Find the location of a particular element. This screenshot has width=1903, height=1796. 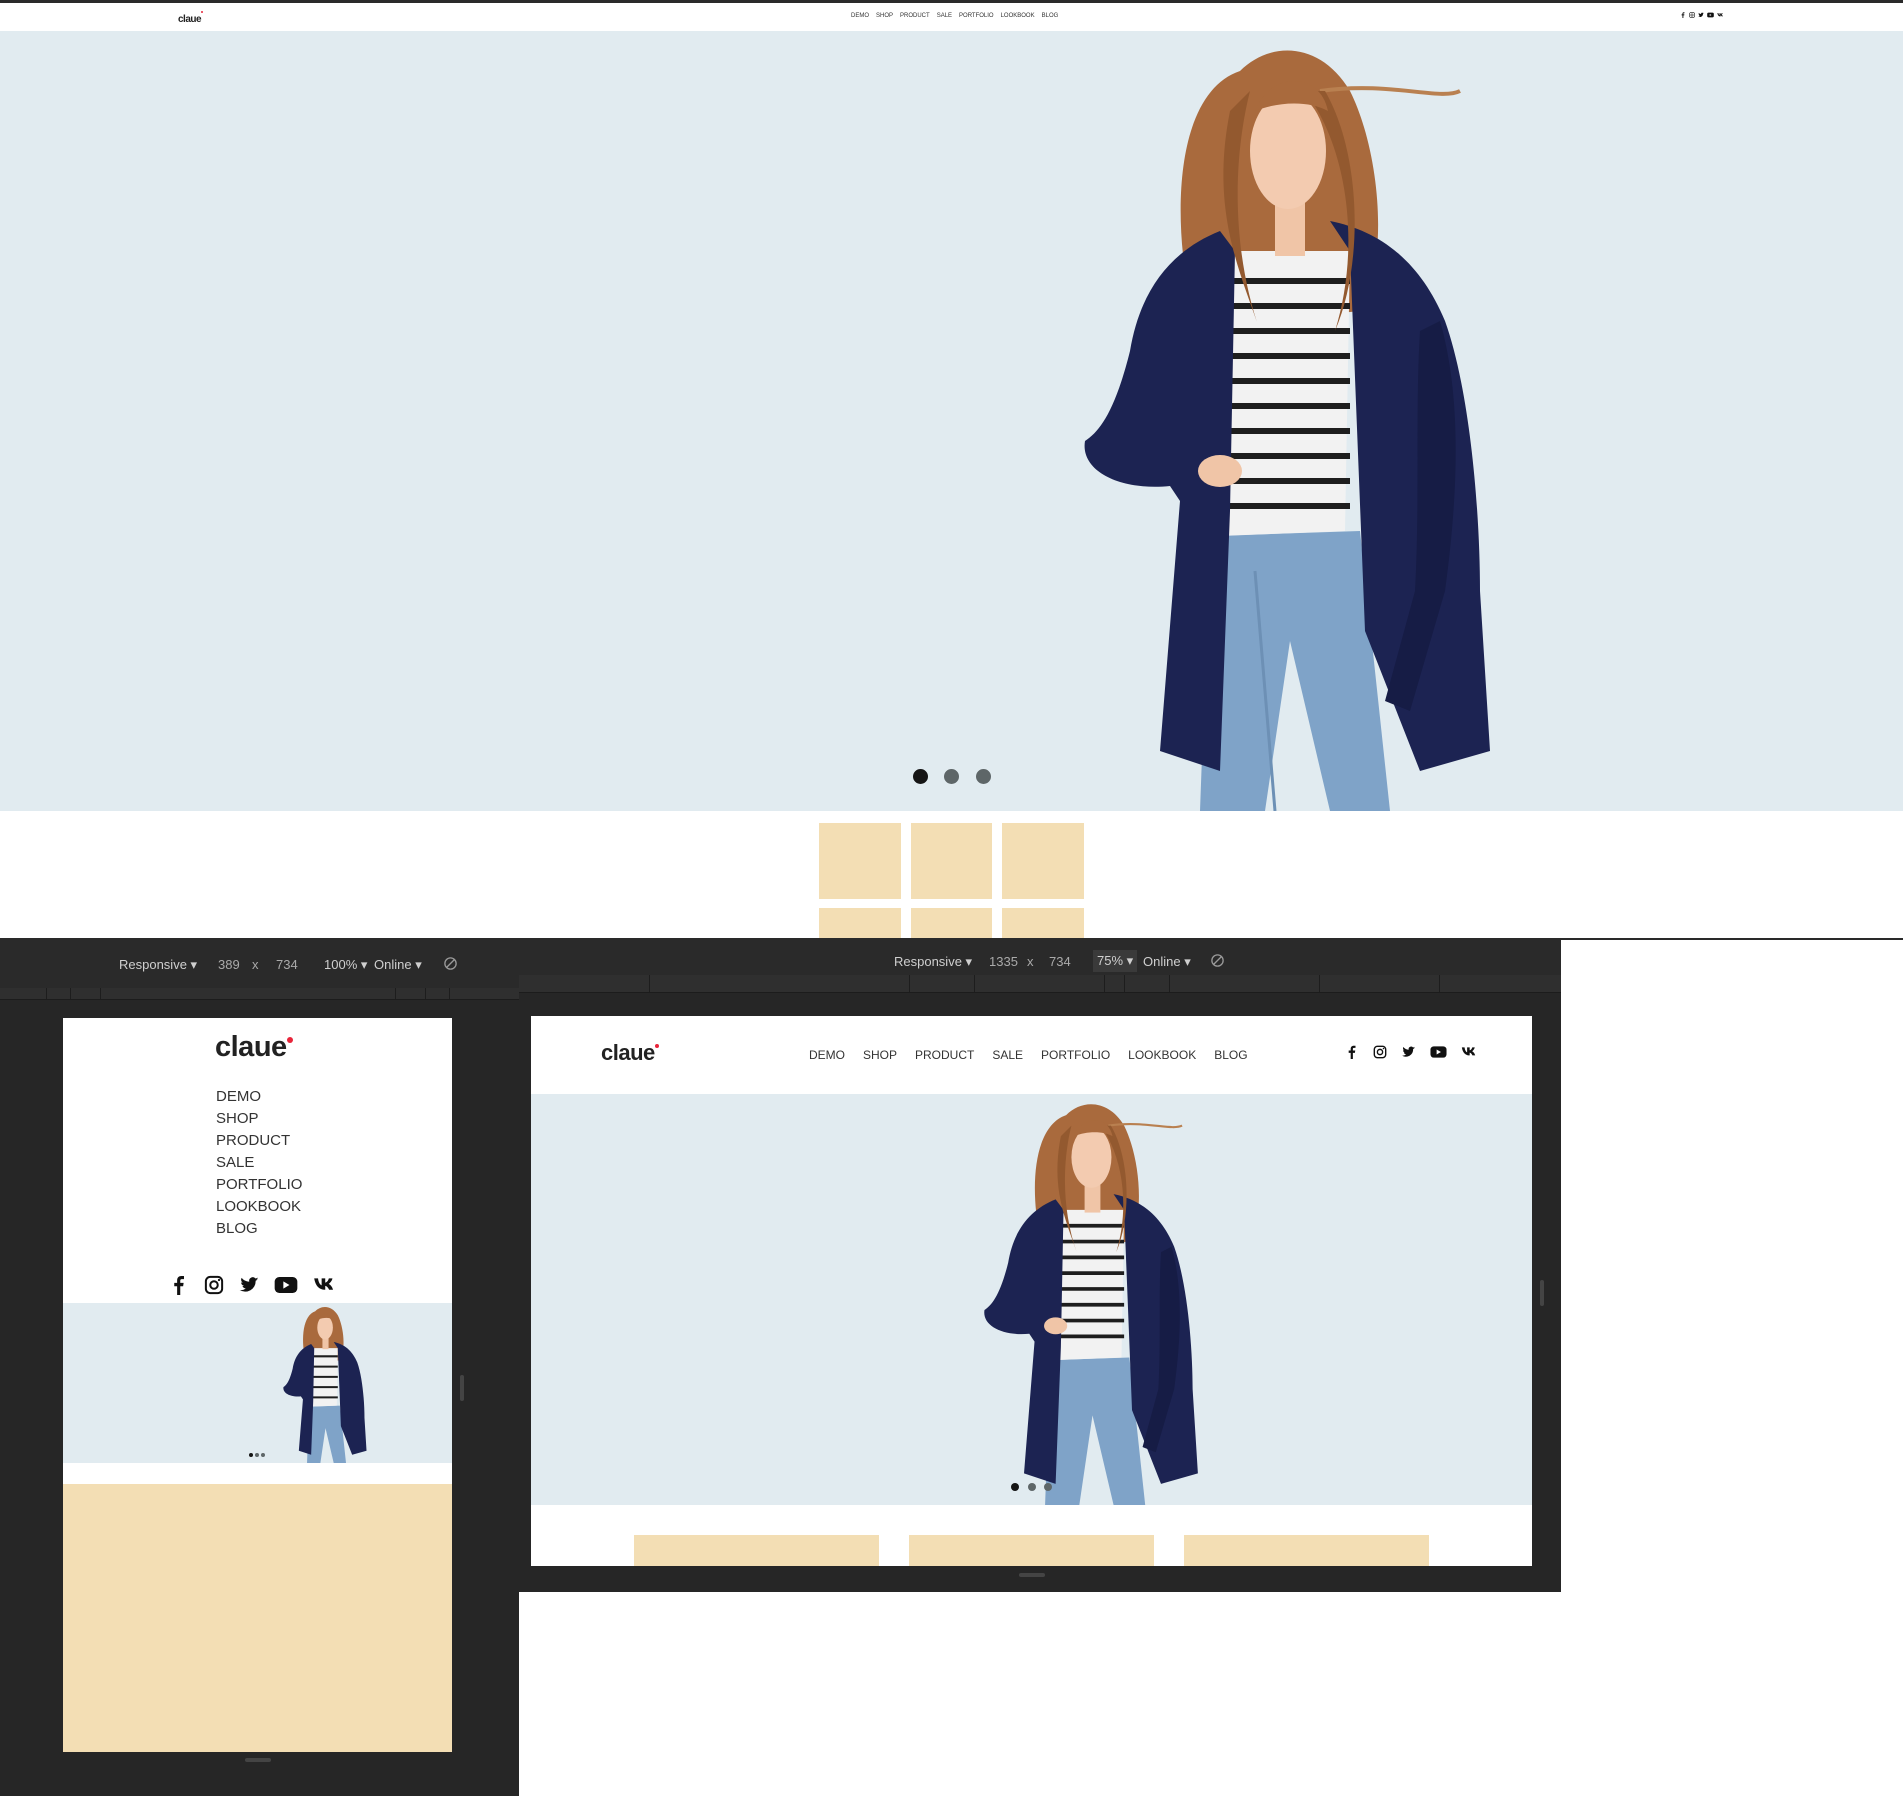

zoom-label: 100% is located at coordinates (341, 964).